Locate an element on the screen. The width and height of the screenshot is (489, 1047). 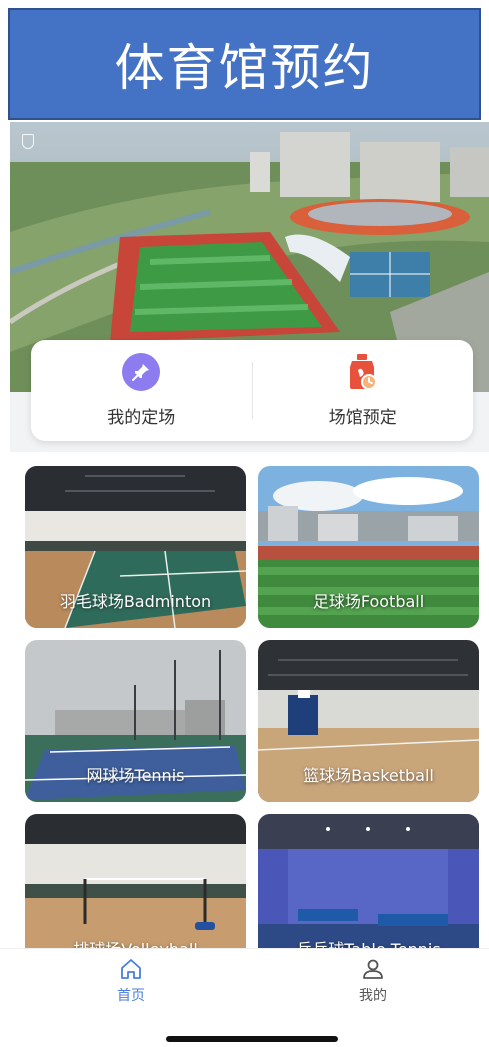
university-logo is located at coordinates (28, 141).